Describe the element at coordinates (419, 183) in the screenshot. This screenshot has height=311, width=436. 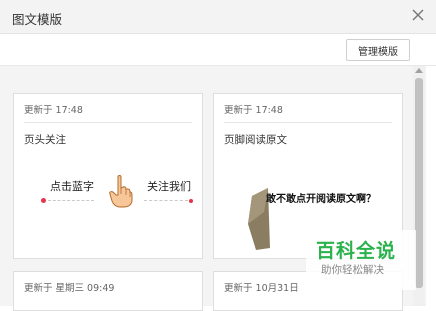
I see `scrollbar-thumb` at that location.